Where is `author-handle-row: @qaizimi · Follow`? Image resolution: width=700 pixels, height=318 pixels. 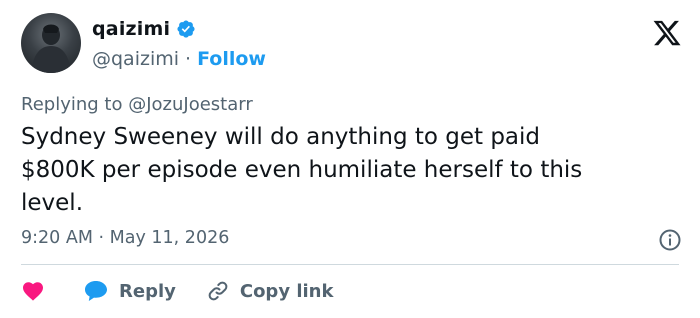 author-handle-row: @qaizimi · Follow is located at coordinates (179, 59).